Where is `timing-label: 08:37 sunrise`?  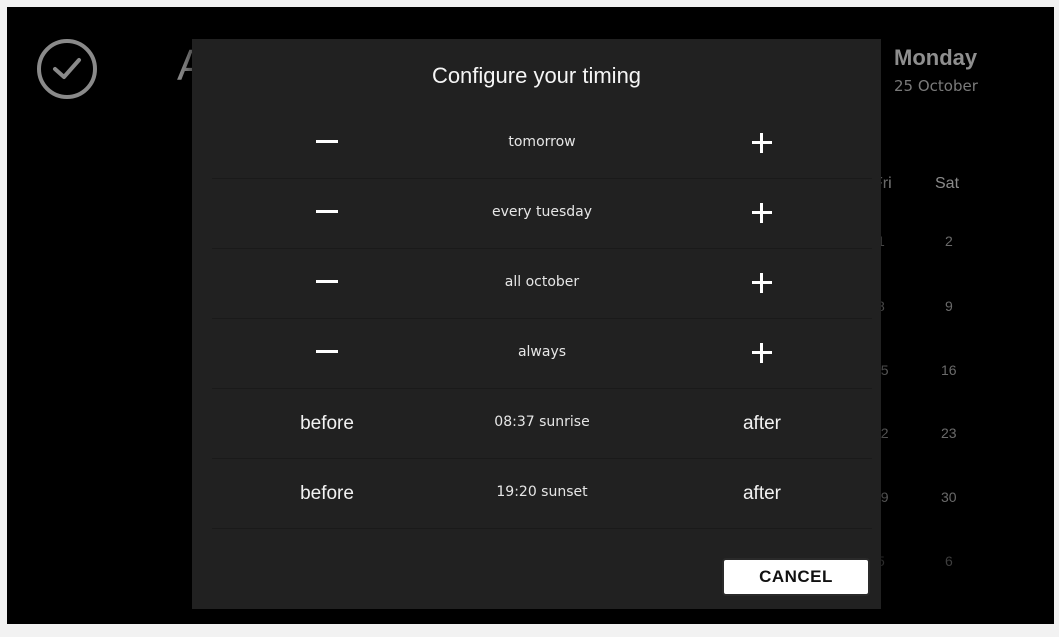
timing-label: 08:37 sunrise is located at coordinates (542, 422).